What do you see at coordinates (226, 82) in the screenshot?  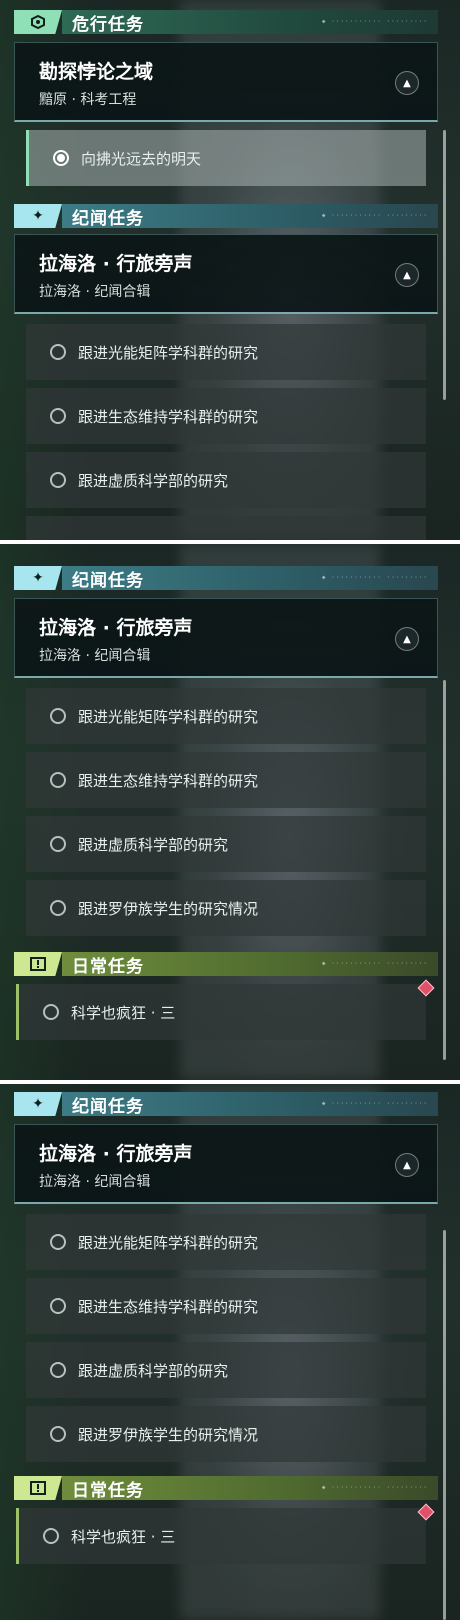 I see `quest-card-danger: 勘探悖论之域 黯原 · 科考工程 ▲` at bounding box center [226, 82].